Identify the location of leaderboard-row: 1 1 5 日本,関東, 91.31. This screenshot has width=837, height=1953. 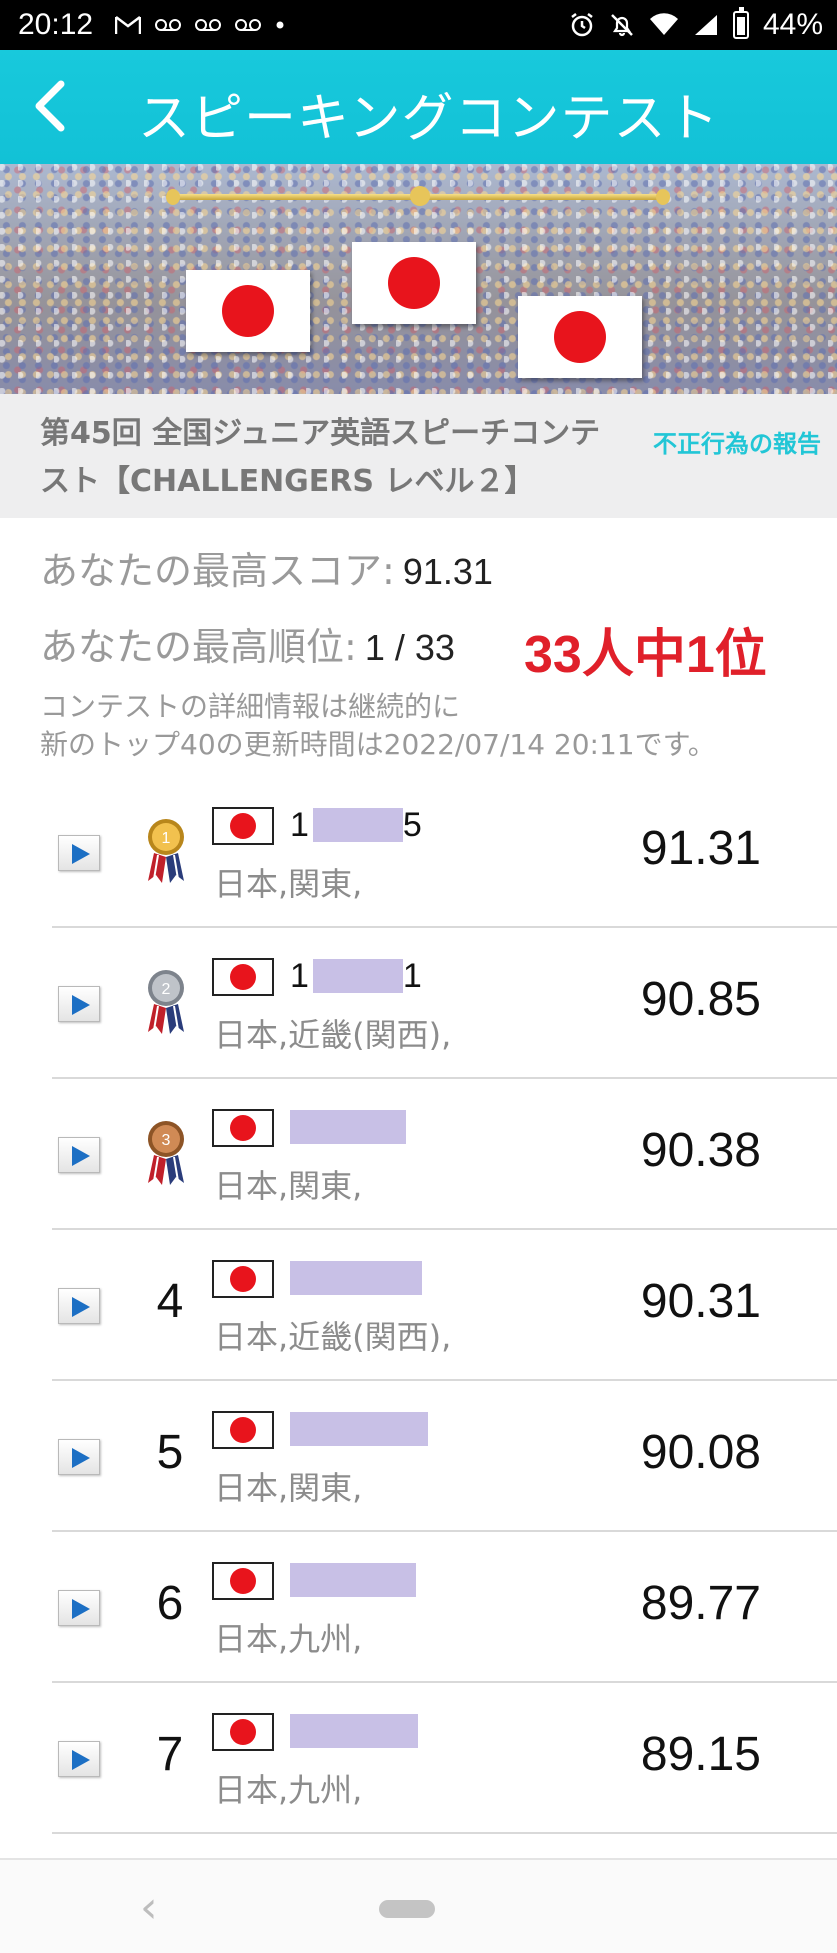
(418, 852).